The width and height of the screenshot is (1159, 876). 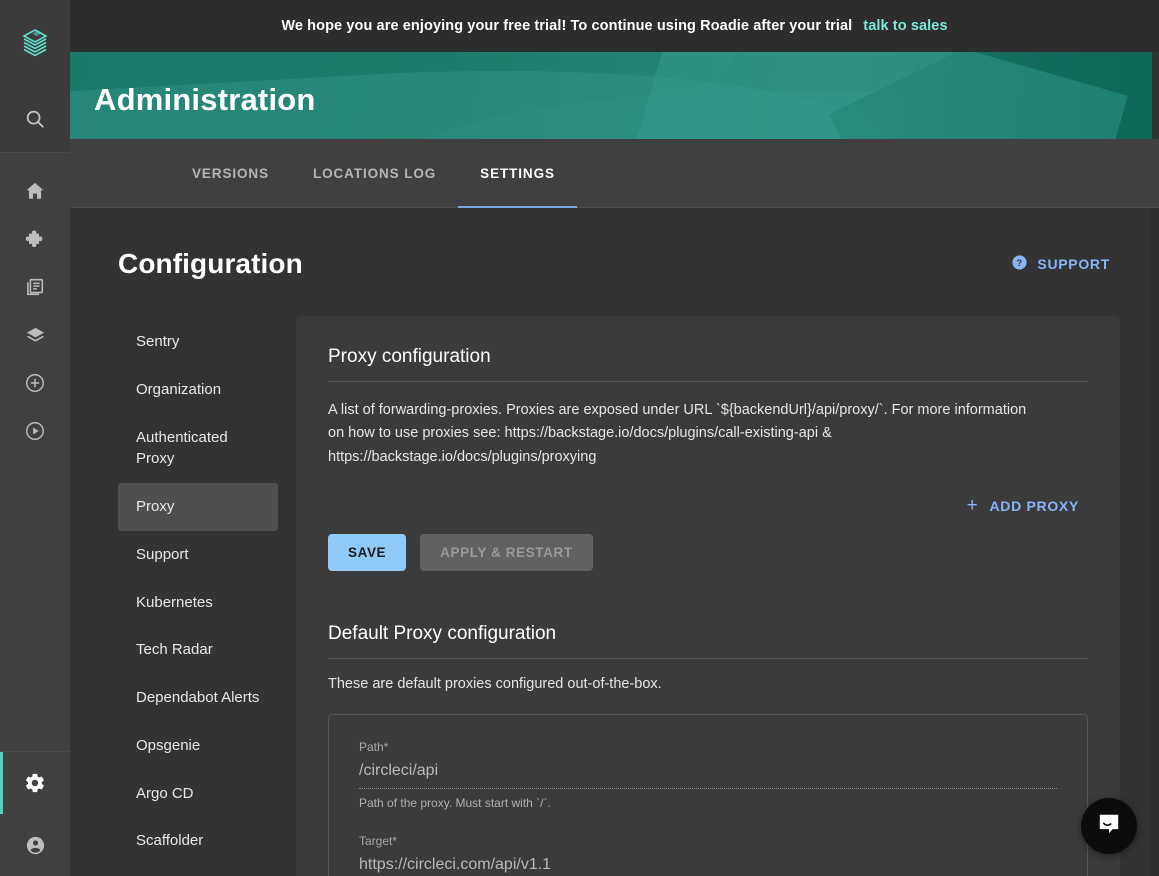 What do you see at coordinates (374, 173) in the screenshot?
I see `tab-locations-log: LOCATIONS LOG` at bounding box center [374, 173].